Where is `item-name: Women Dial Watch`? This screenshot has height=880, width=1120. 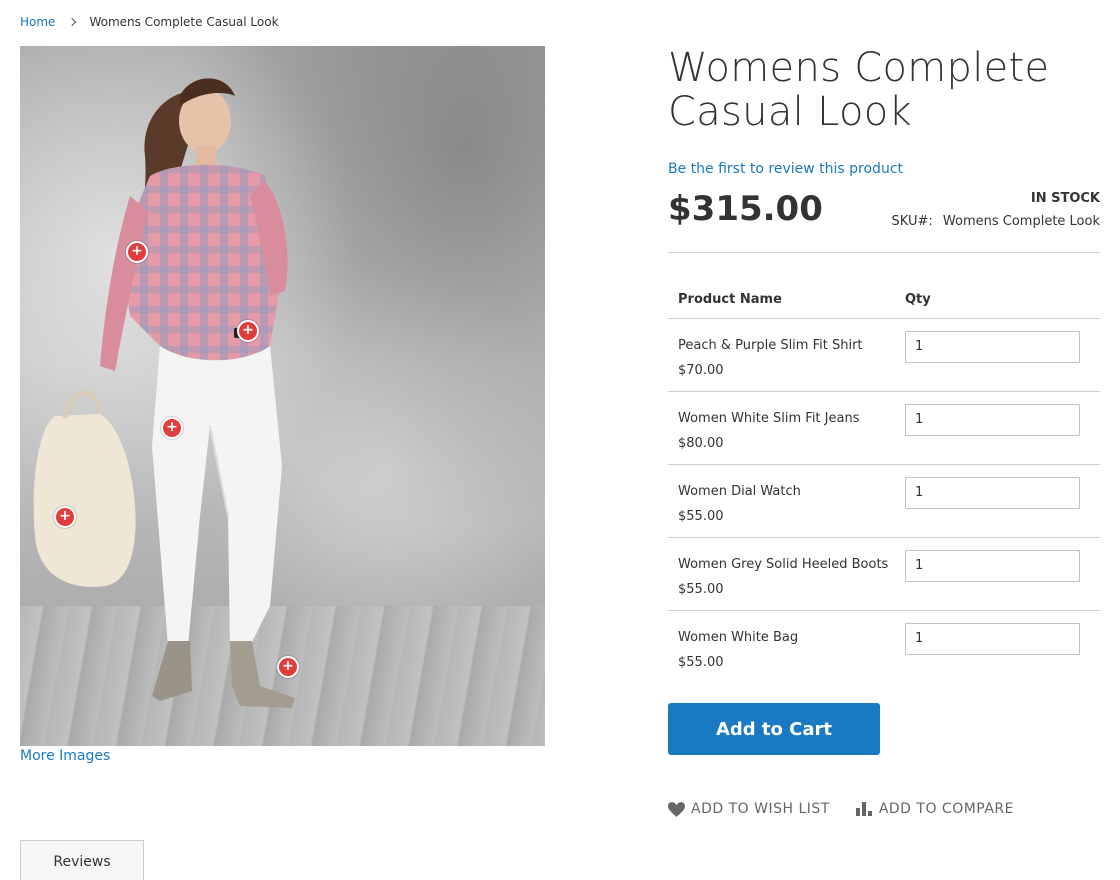 item-name: Women Dial Watch is located at coordinates (739, 491).